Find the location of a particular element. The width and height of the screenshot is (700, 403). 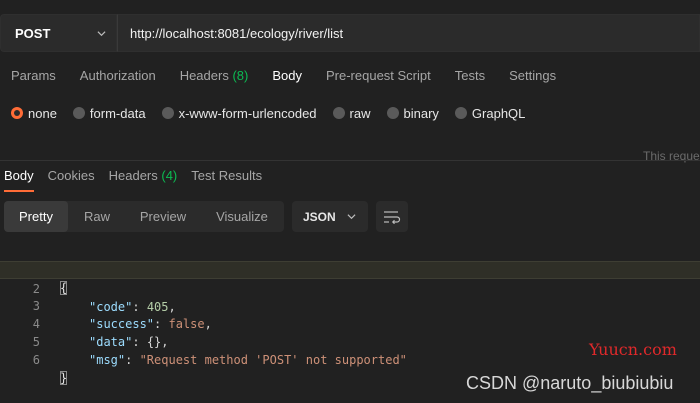

response-tab-headers-label: Headers is located at coordinates (133, 175).